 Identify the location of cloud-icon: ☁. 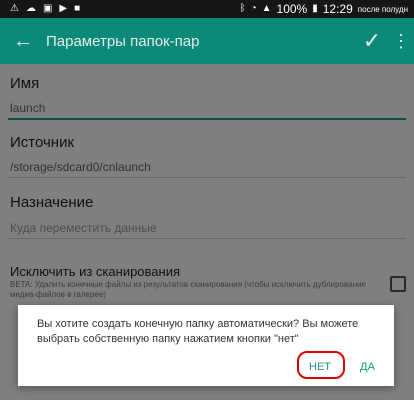
(30, 8).